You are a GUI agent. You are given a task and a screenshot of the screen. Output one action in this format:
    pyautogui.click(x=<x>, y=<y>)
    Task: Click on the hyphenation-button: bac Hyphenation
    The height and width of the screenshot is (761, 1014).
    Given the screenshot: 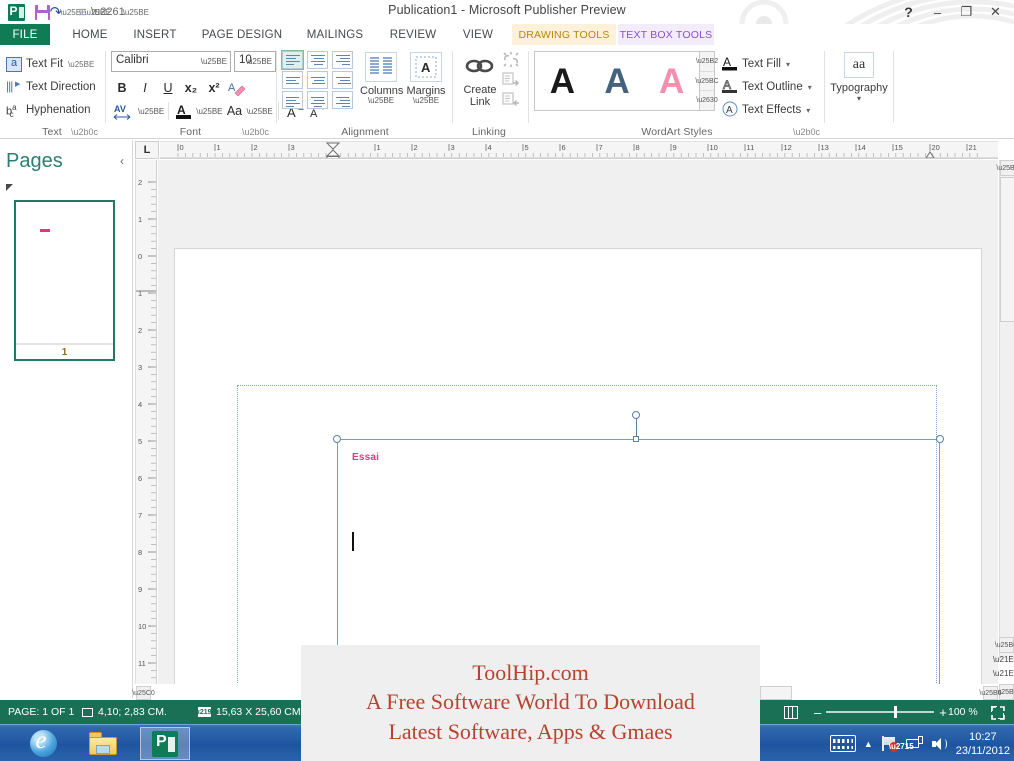 What is the action you would take?
    pyautogui.click(x=48, y=110)
    